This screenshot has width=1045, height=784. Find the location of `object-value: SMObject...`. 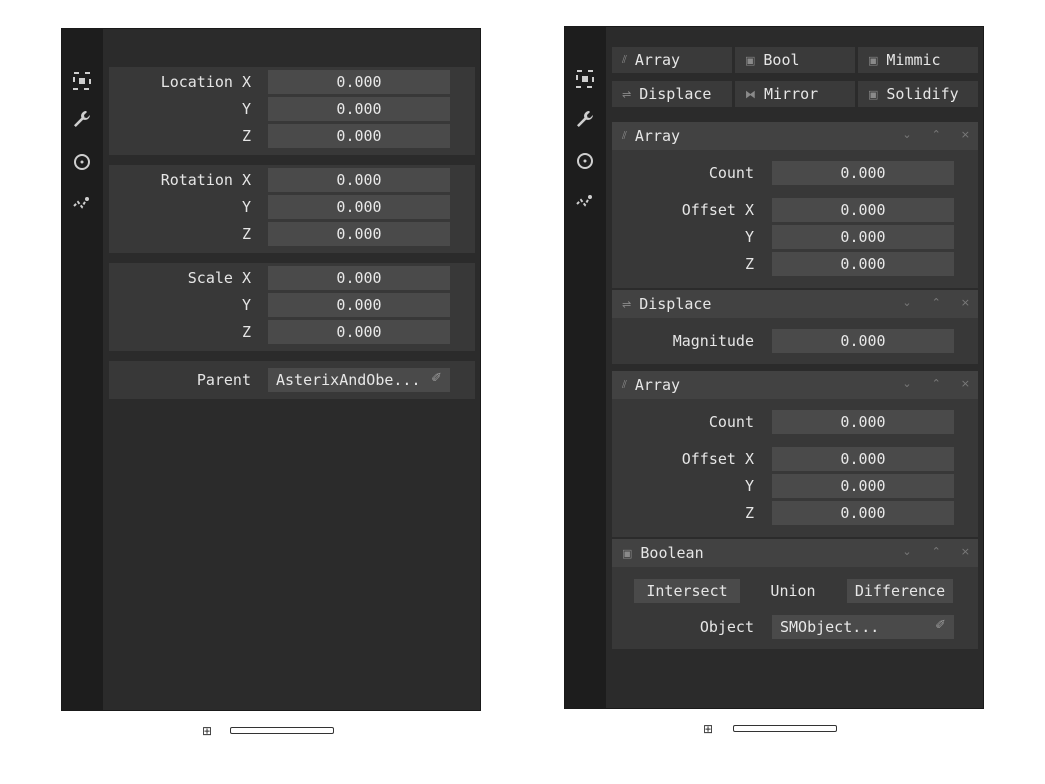

object-value: SMObject... is located at coordinates (830, 627).